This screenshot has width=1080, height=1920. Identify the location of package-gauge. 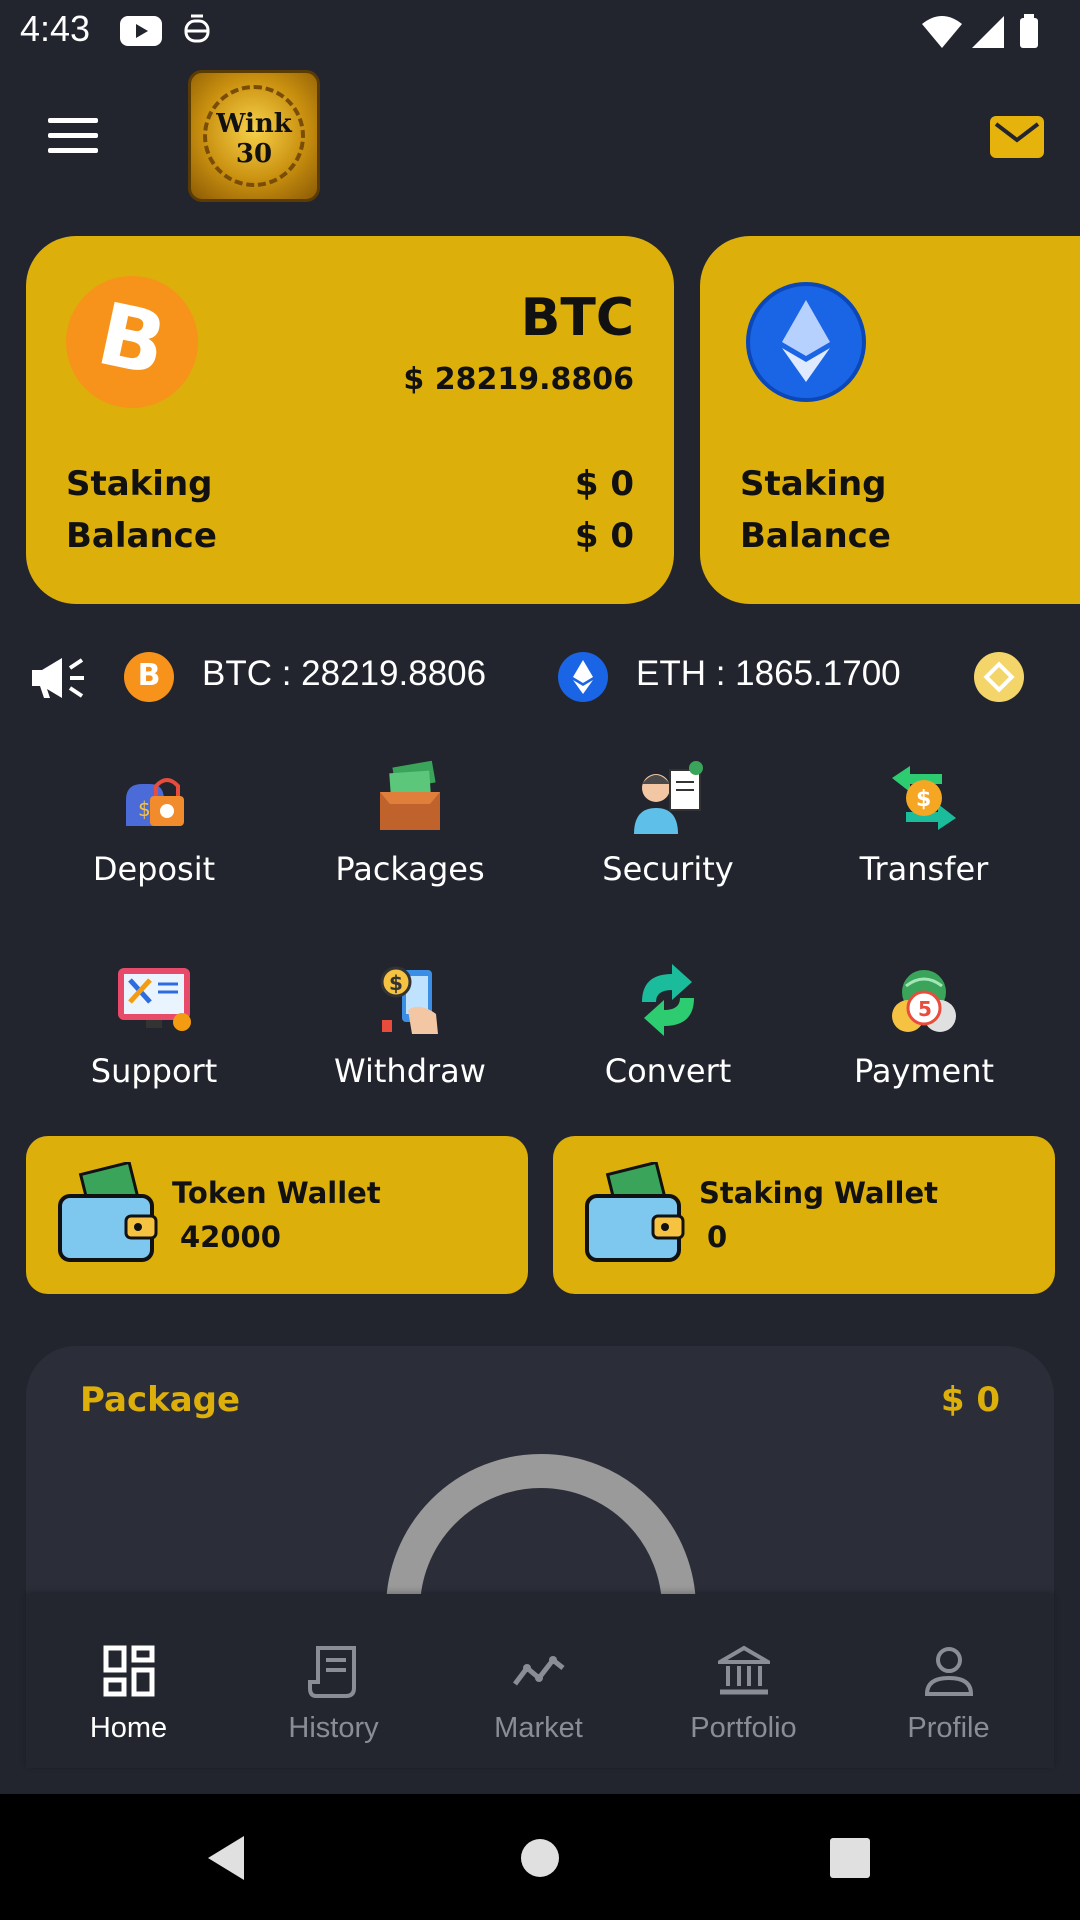
(541, 1530).